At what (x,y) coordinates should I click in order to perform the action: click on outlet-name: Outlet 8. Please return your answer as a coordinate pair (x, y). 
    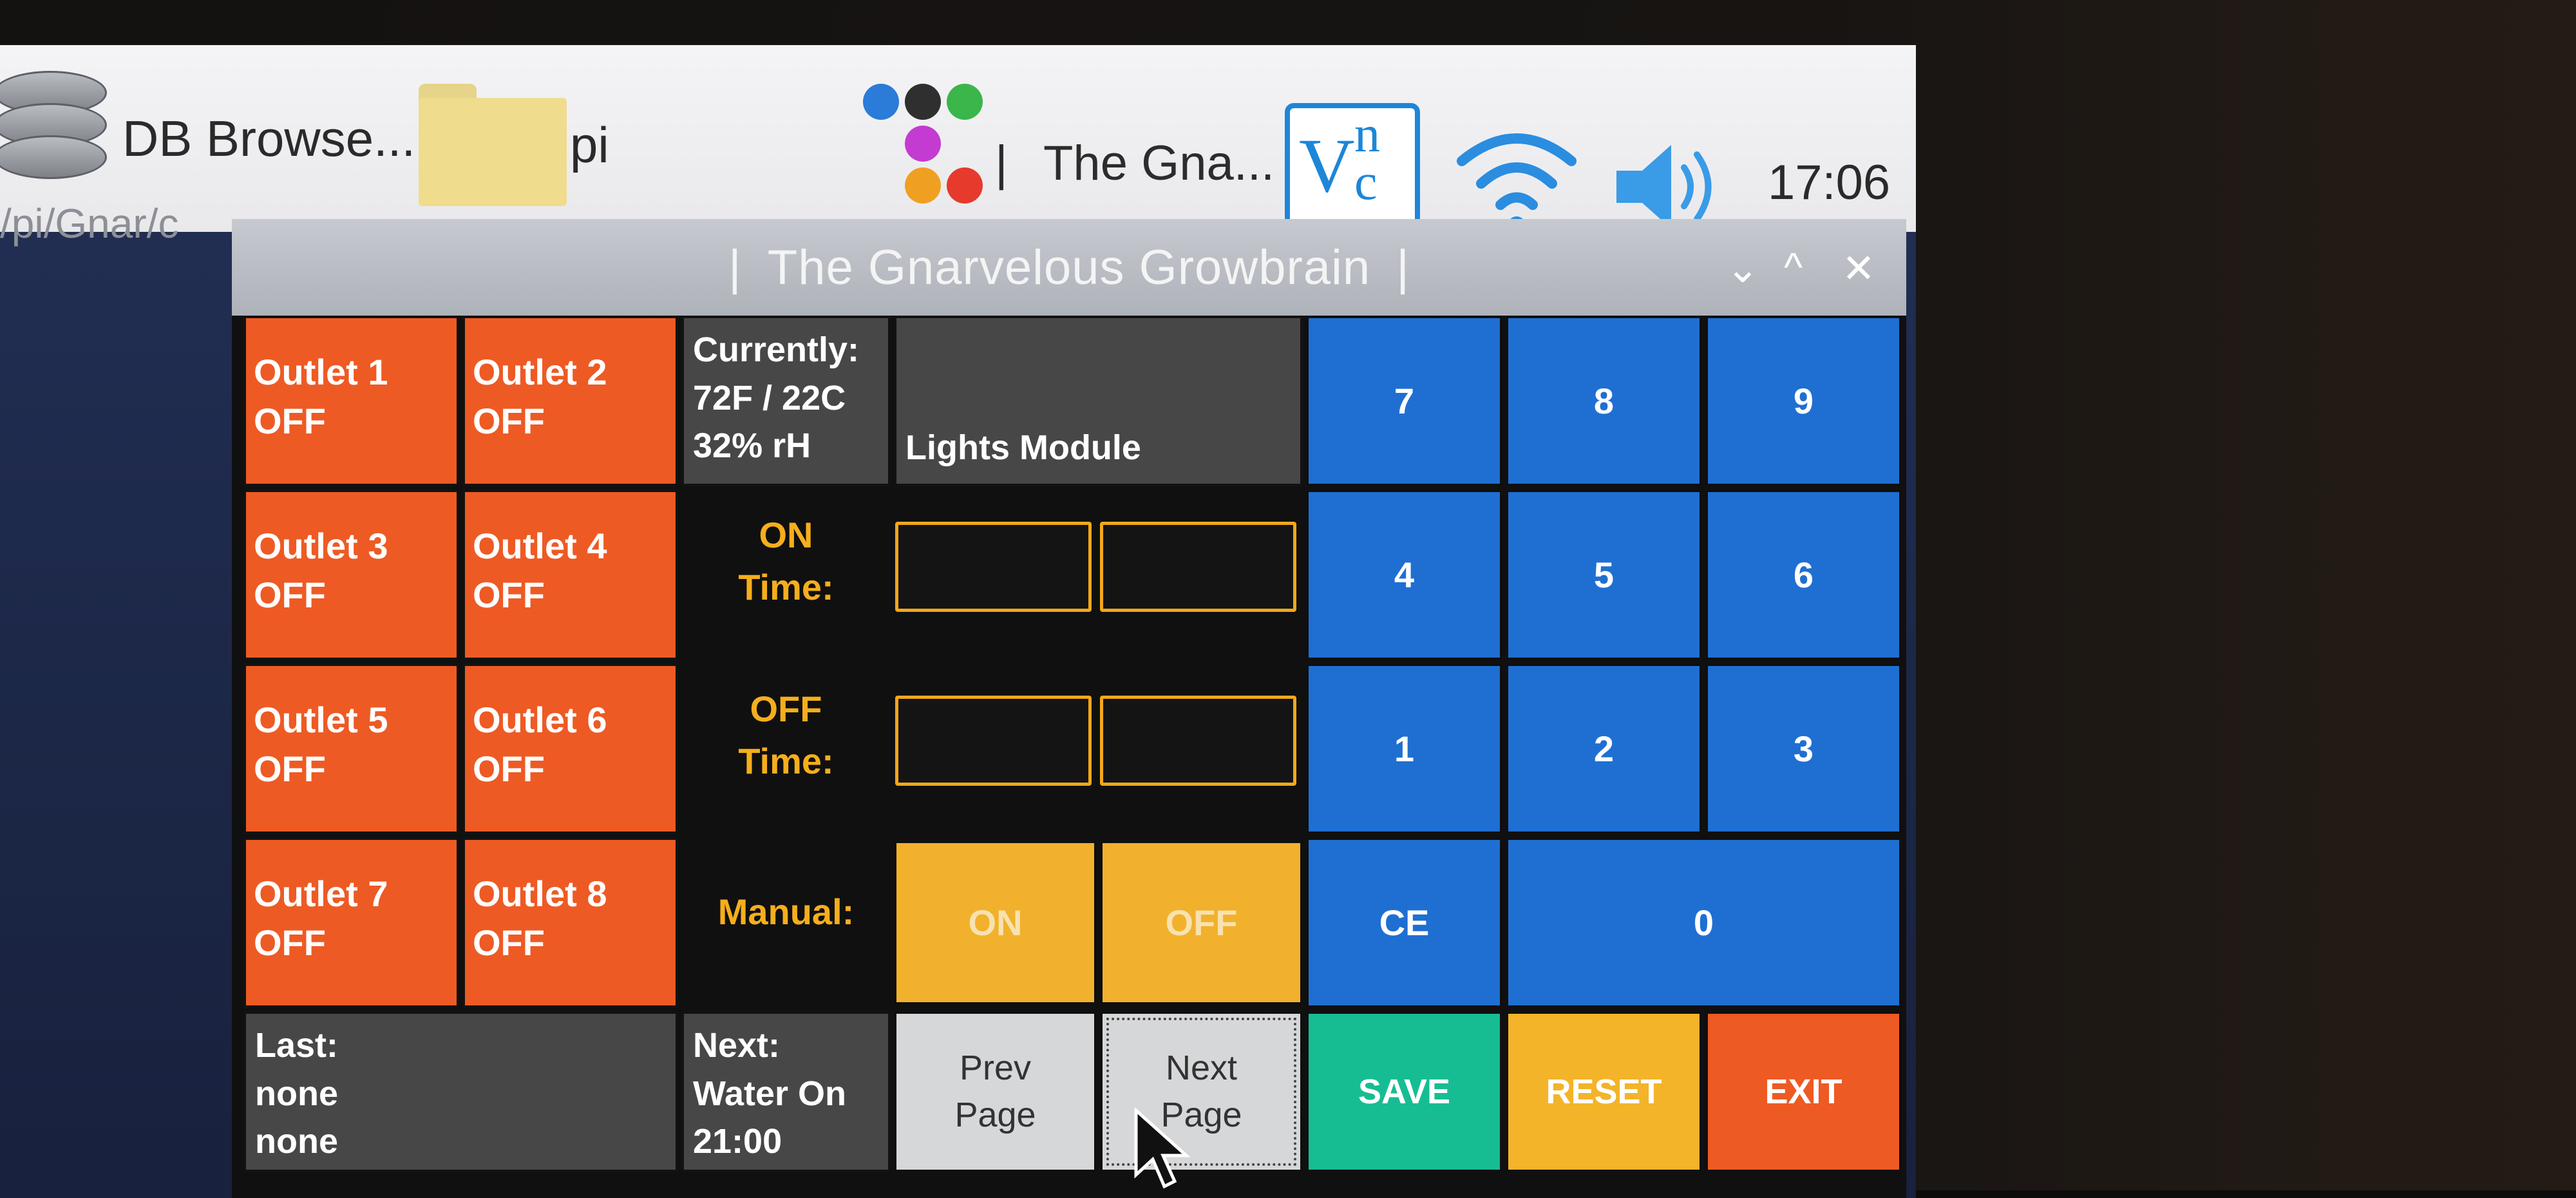
    Looking at the image, I should click on (540, 893).